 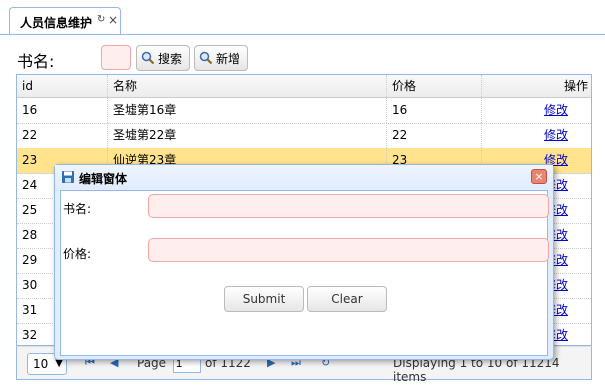 I want to click on dialog-header: 编辑窗体 ×, so click(x=304, y=177).